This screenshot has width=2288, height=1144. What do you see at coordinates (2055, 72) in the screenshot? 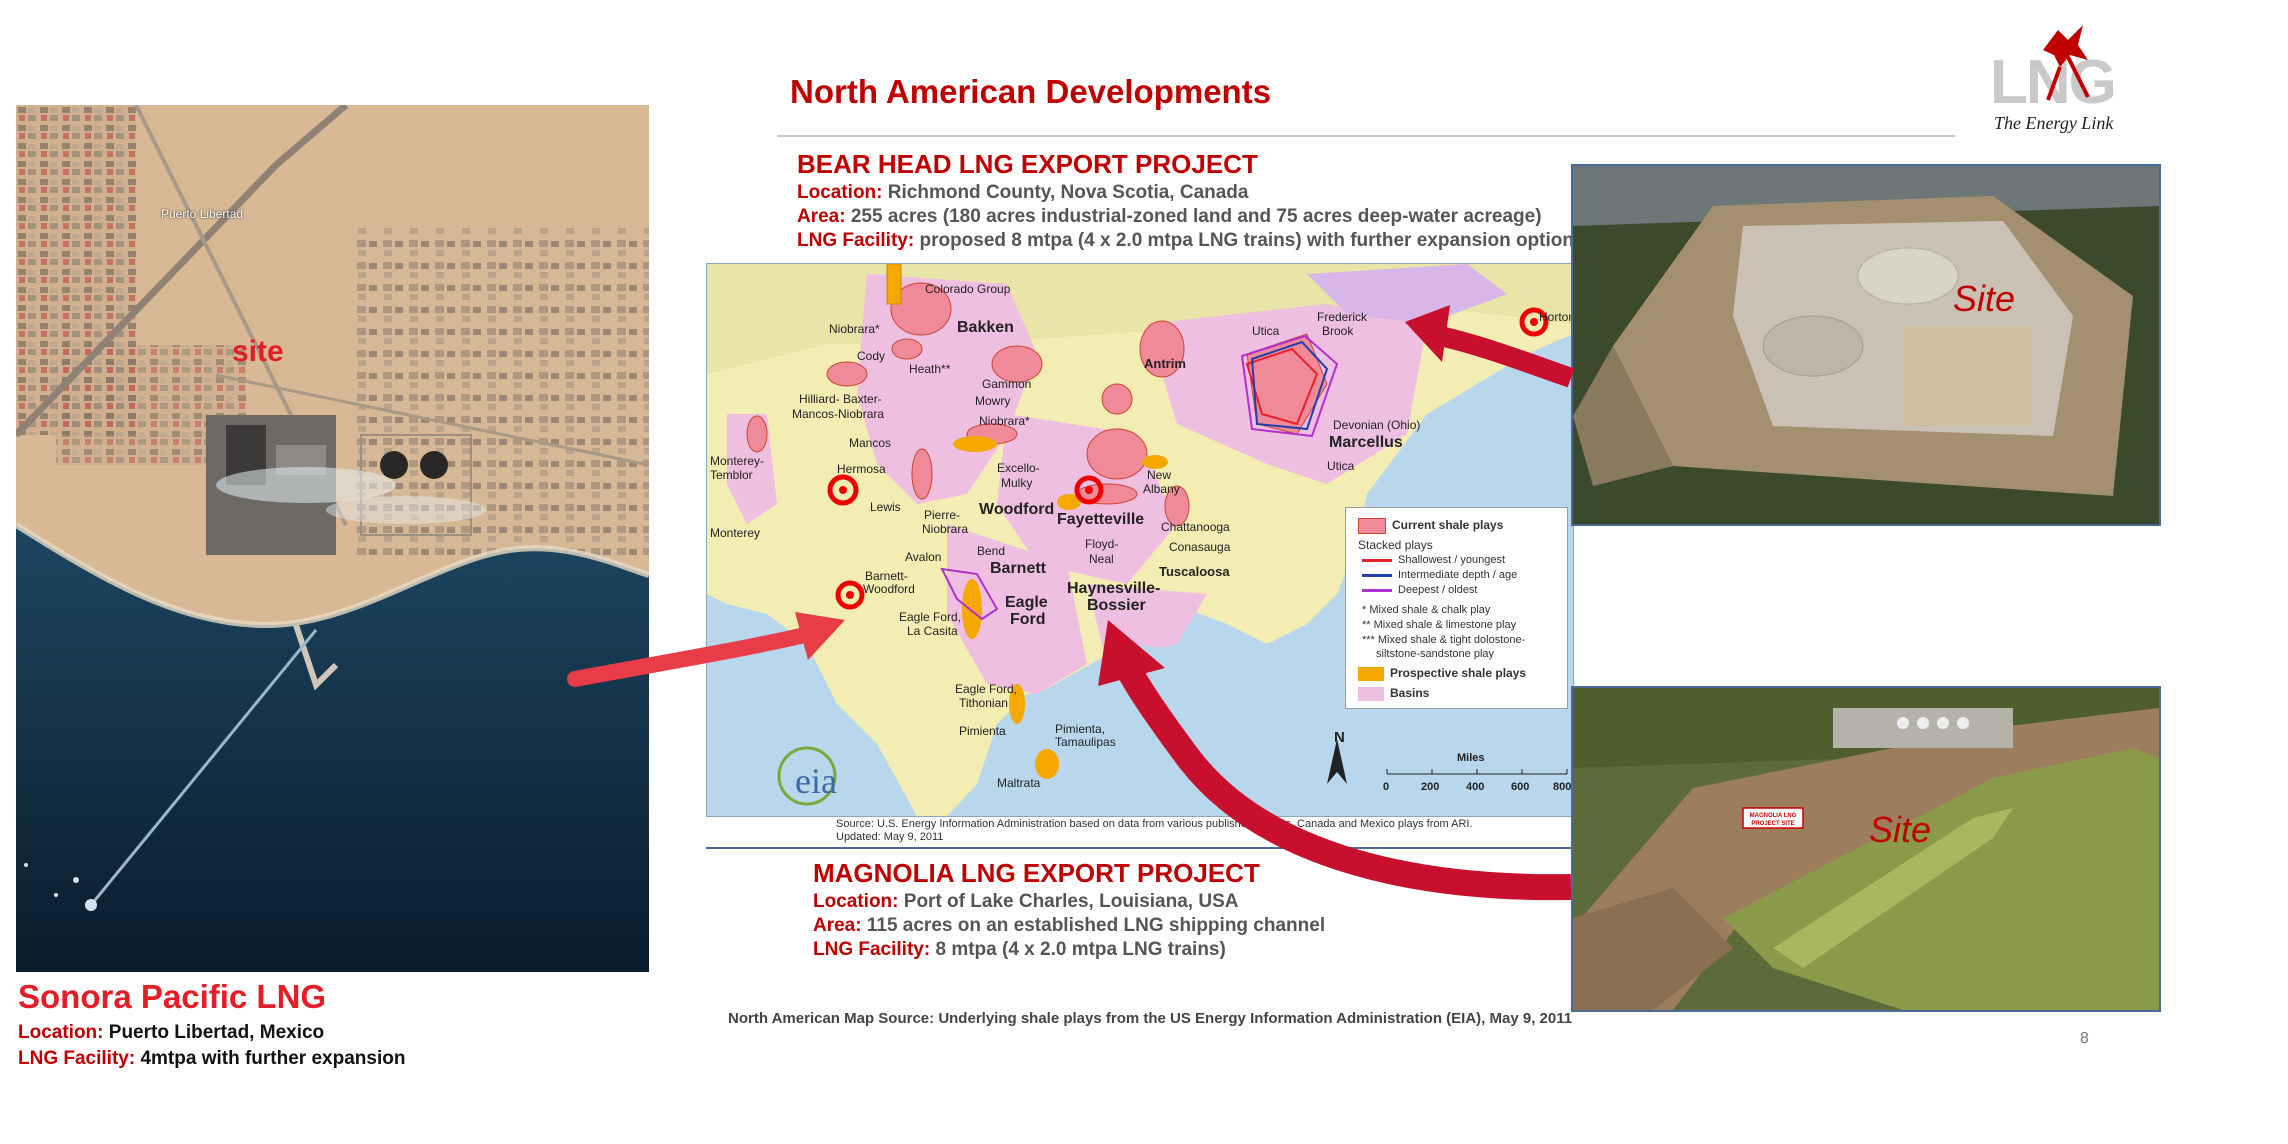
I see `lng-logo: LNG The Energy Link` at bounding box center [2055, 72].